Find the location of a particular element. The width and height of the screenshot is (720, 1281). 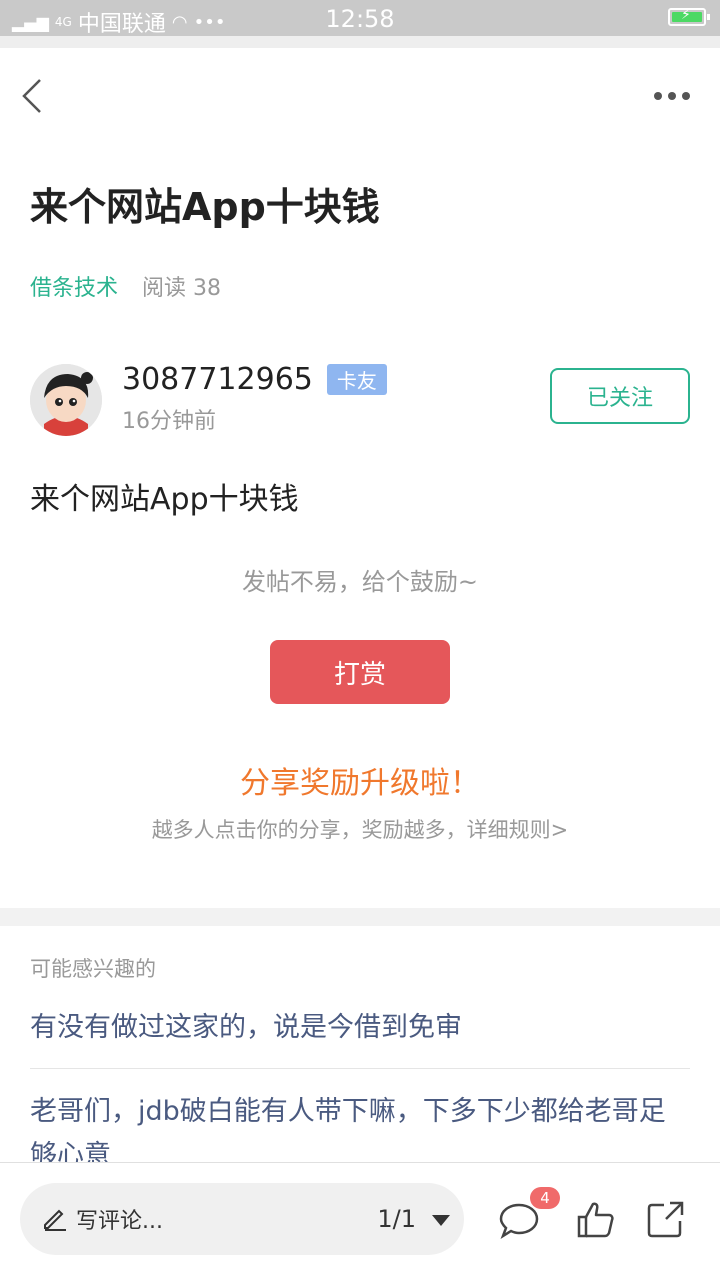

author-badge: 卡友 is located at coordinates (356, 379).